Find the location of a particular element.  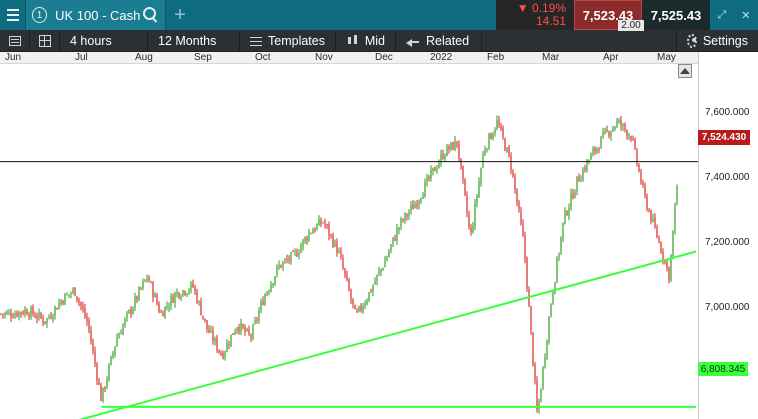

hamburger-menu-icon is located at coordinates (13, 15).